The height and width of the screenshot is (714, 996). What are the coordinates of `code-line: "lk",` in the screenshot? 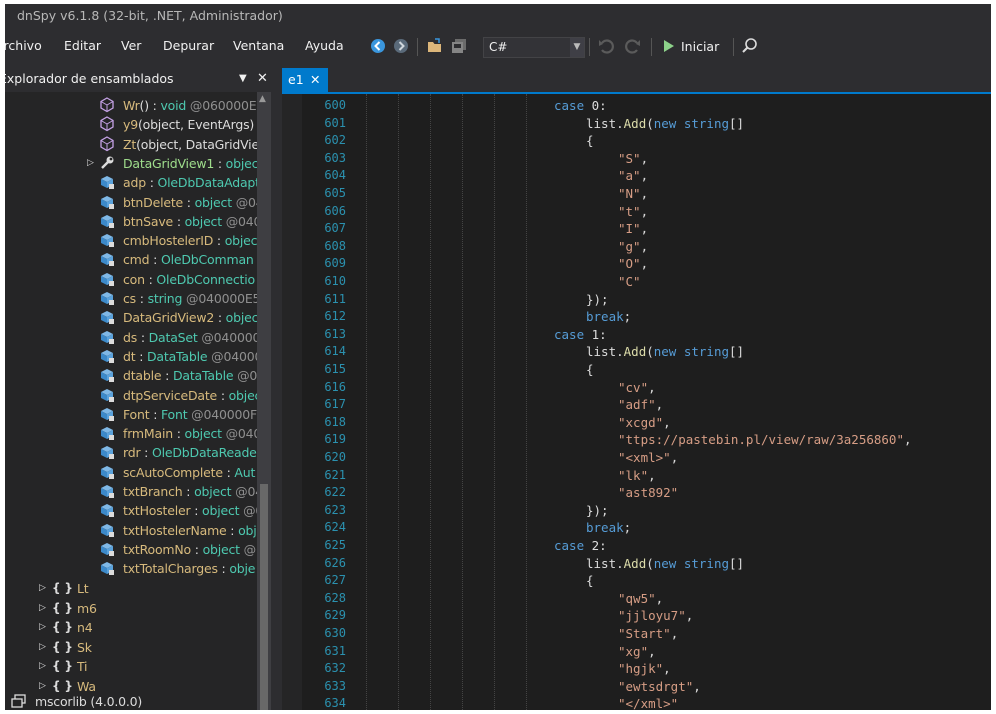 It's located at (637, 475).